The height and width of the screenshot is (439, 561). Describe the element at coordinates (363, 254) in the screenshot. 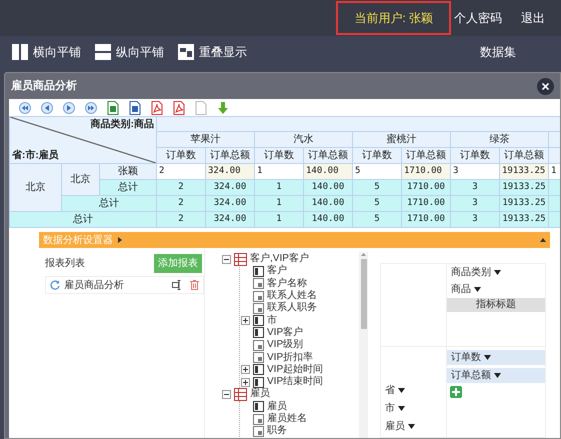

I see `scroll-up-icon` at that location.